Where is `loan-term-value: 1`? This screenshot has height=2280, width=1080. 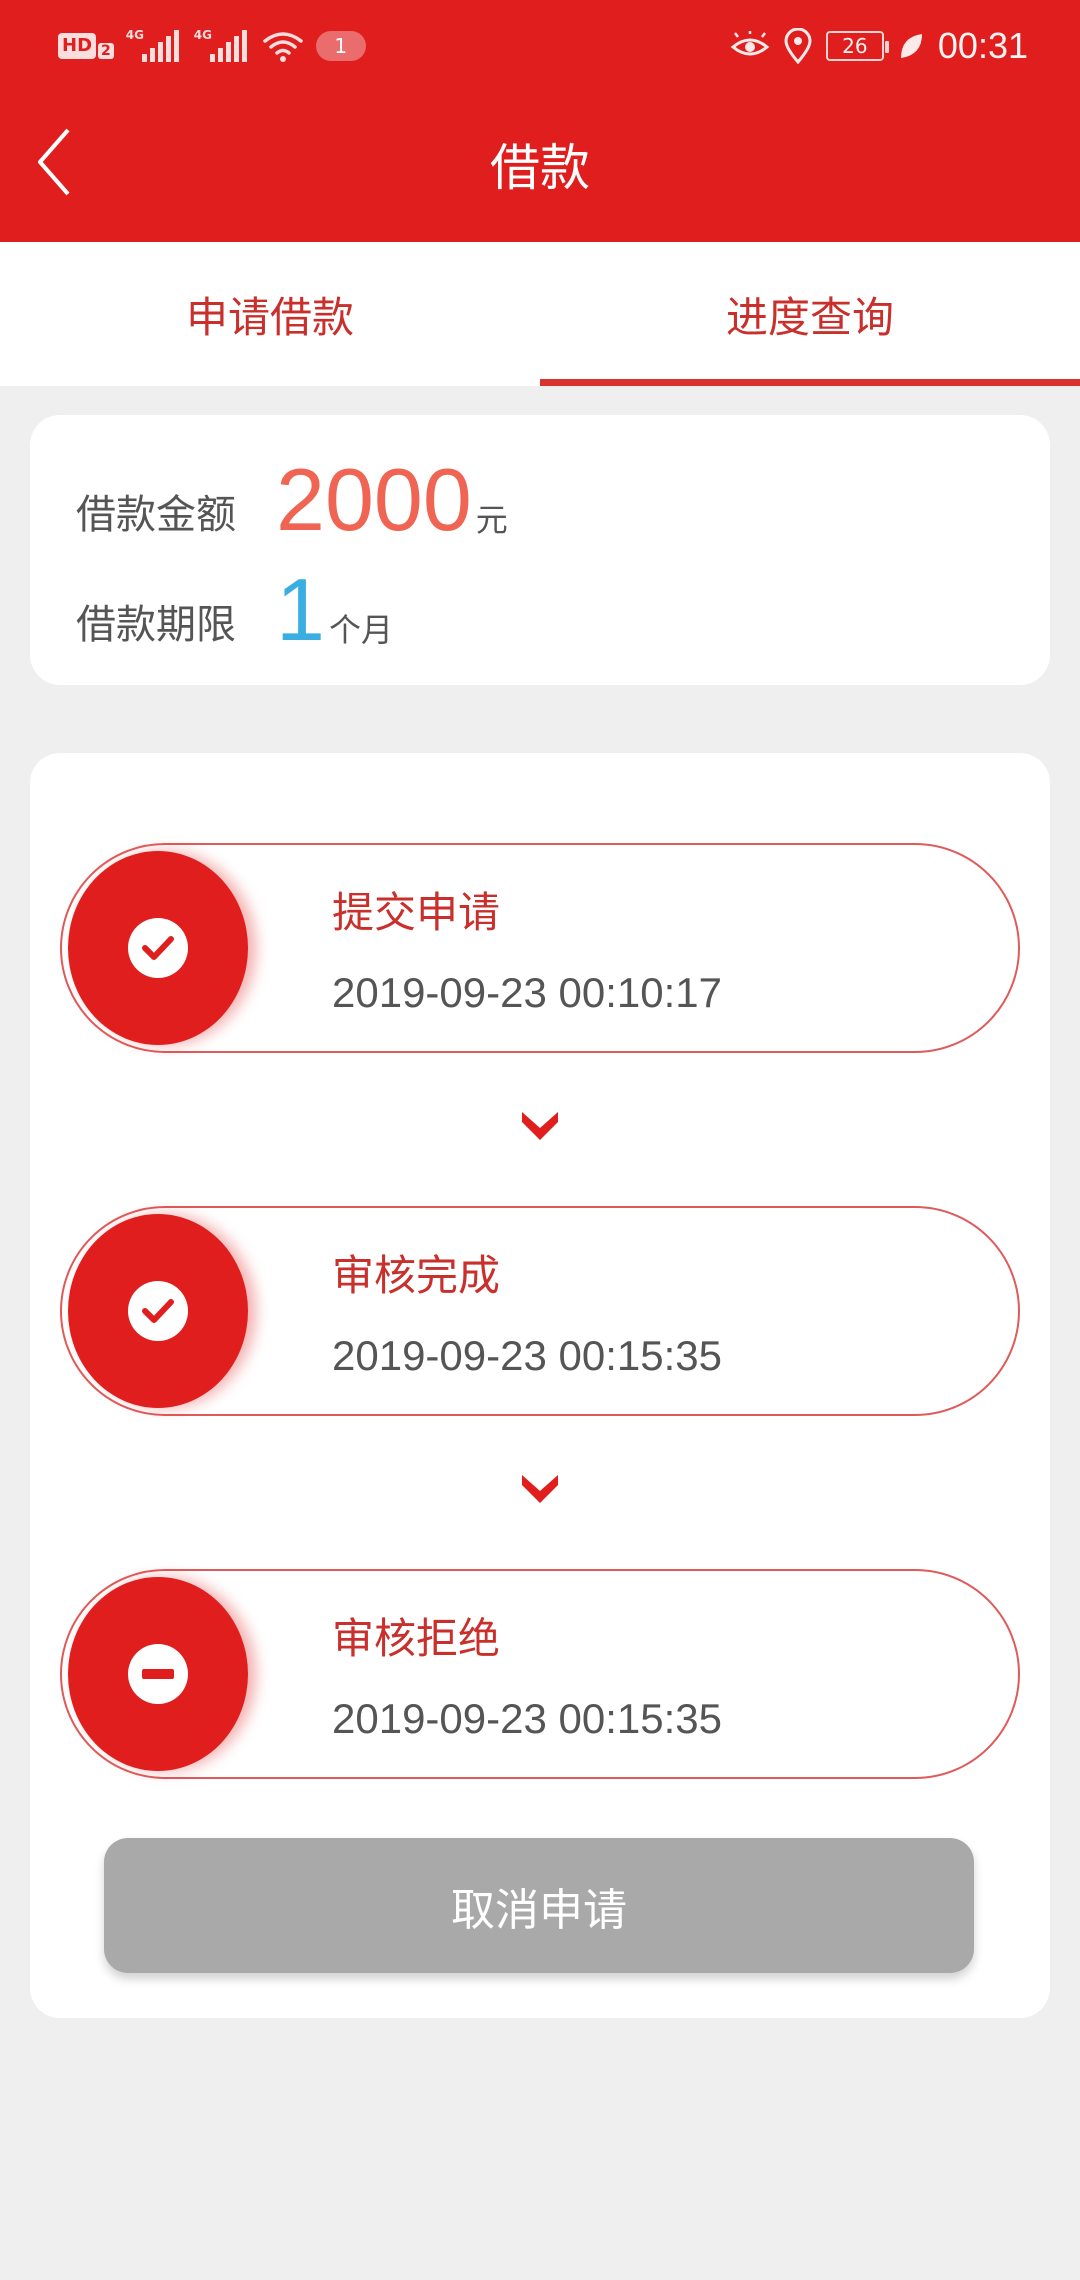 loan-term-value: 1 is located at coordinates (300, 609).